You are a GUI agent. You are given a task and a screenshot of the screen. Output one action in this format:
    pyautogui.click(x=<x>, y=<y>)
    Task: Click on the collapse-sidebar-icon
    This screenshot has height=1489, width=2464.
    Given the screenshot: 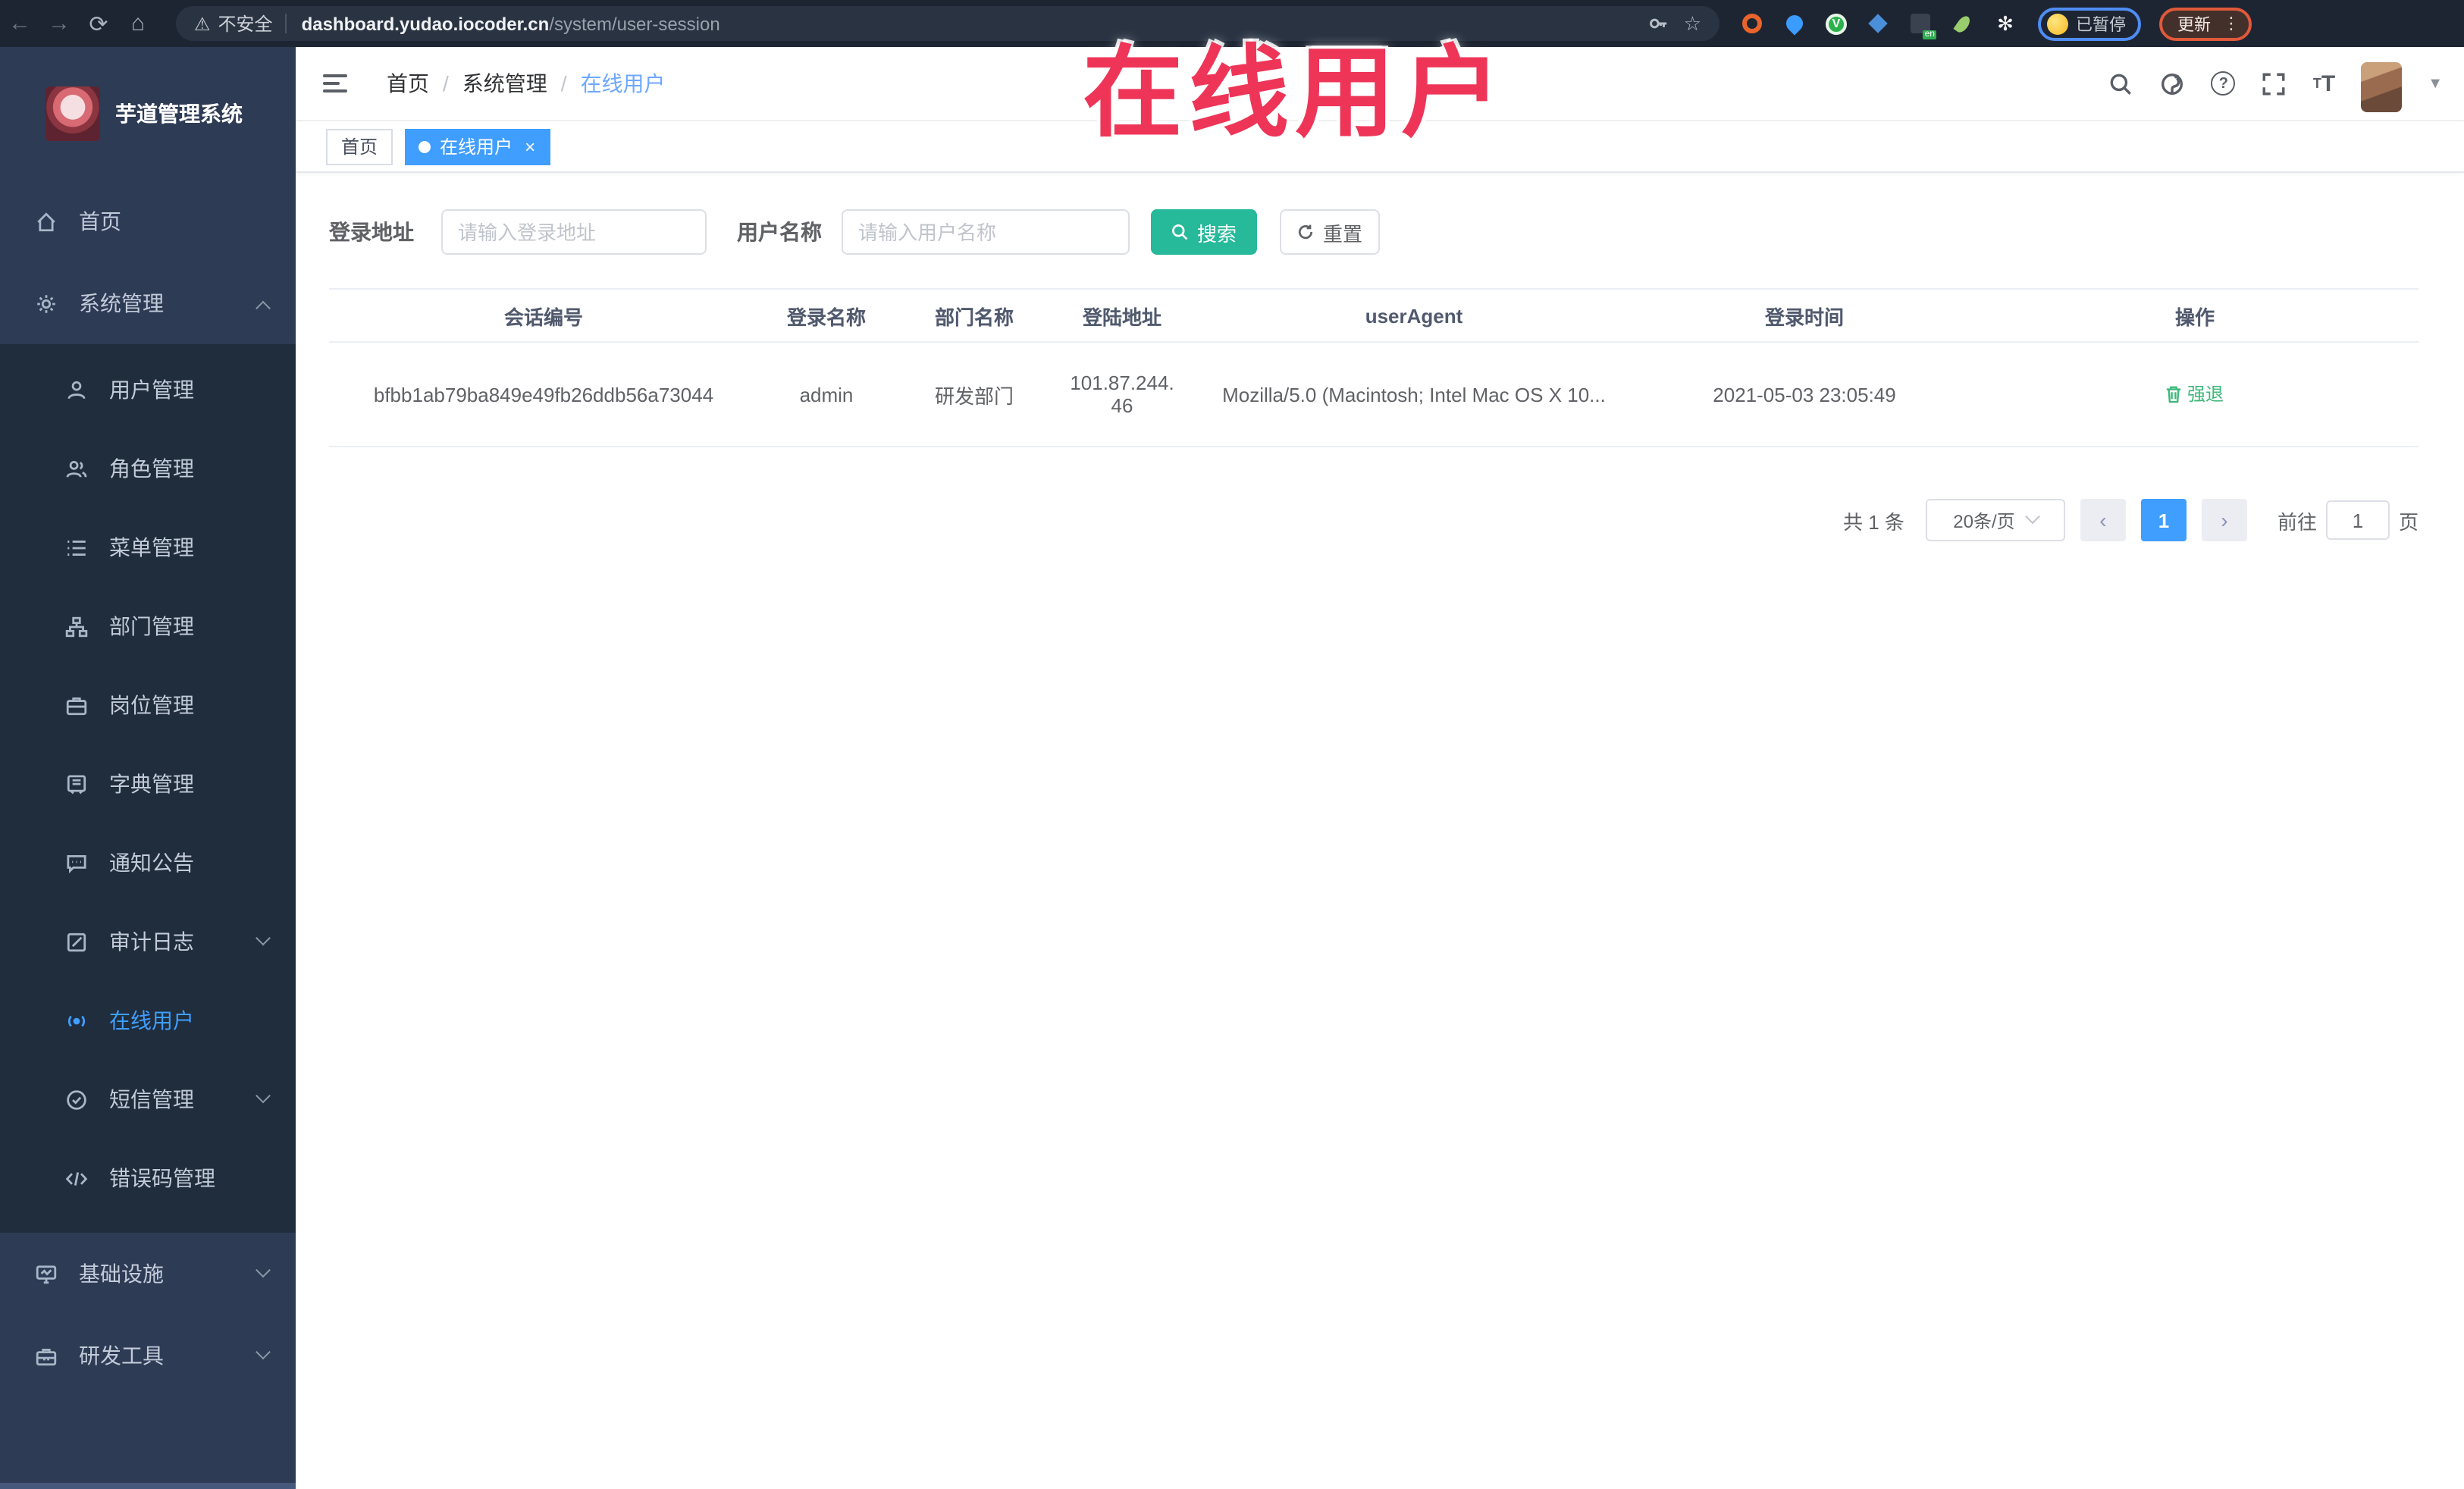 What is the action you would take?
    pyautogui.click(x=335, y=83)
    